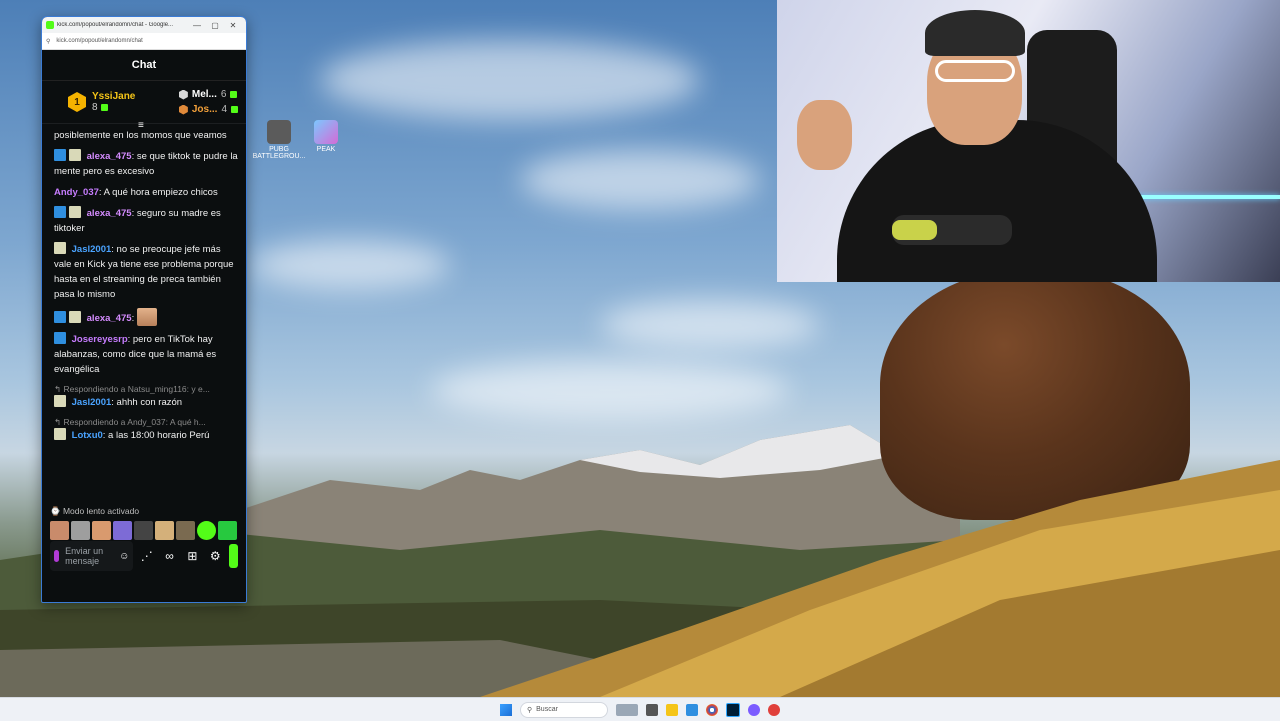  I want to click on windows-start-icon, so click(506, 709).